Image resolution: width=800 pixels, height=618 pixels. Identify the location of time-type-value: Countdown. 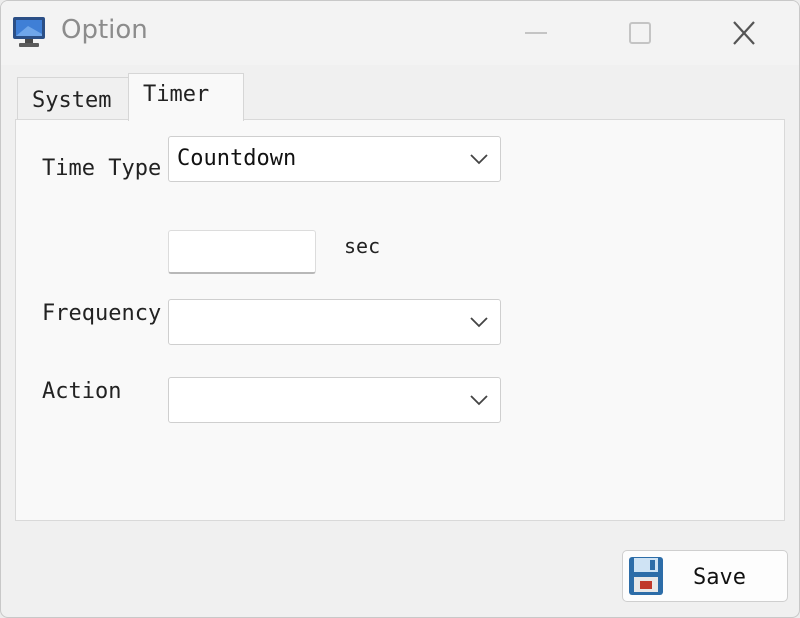
(237, 158).